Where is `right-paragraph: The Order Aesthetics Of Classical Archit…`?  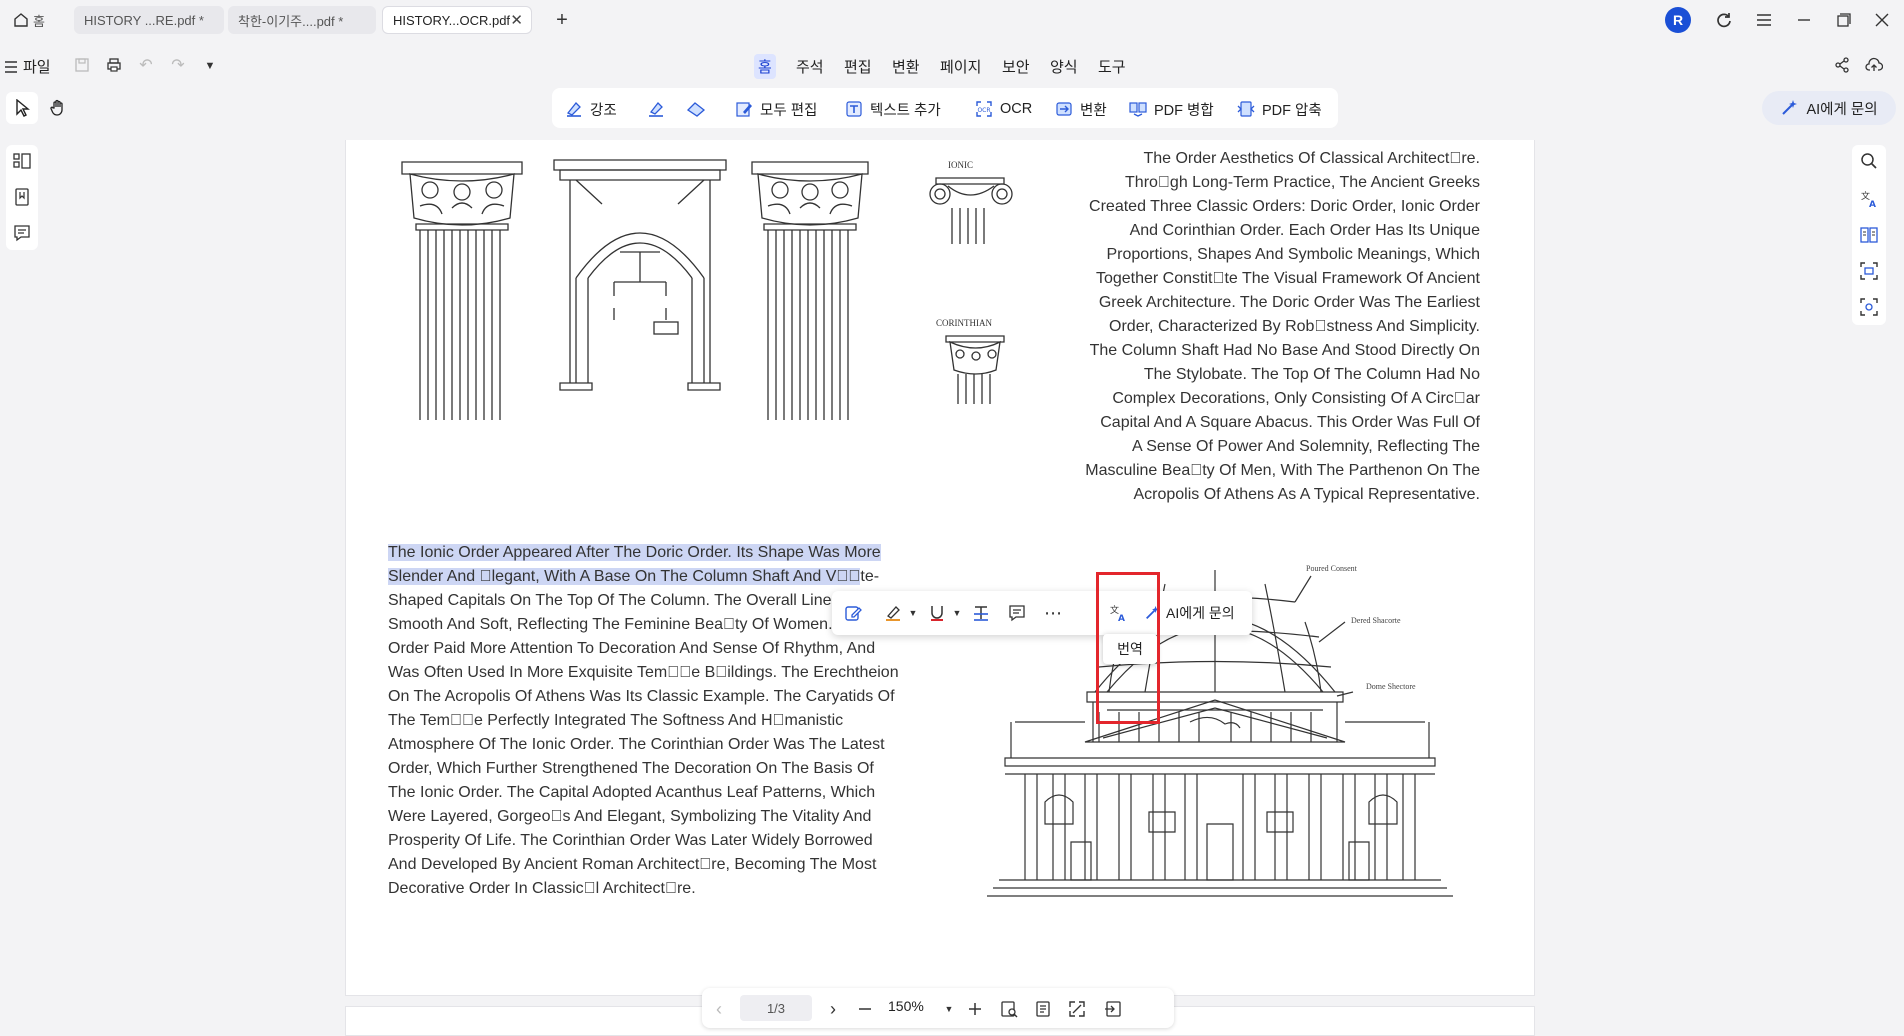 right-paragraph: The Order Aesthetics Of Classical Archit… is located at coordinates (1270, 327).